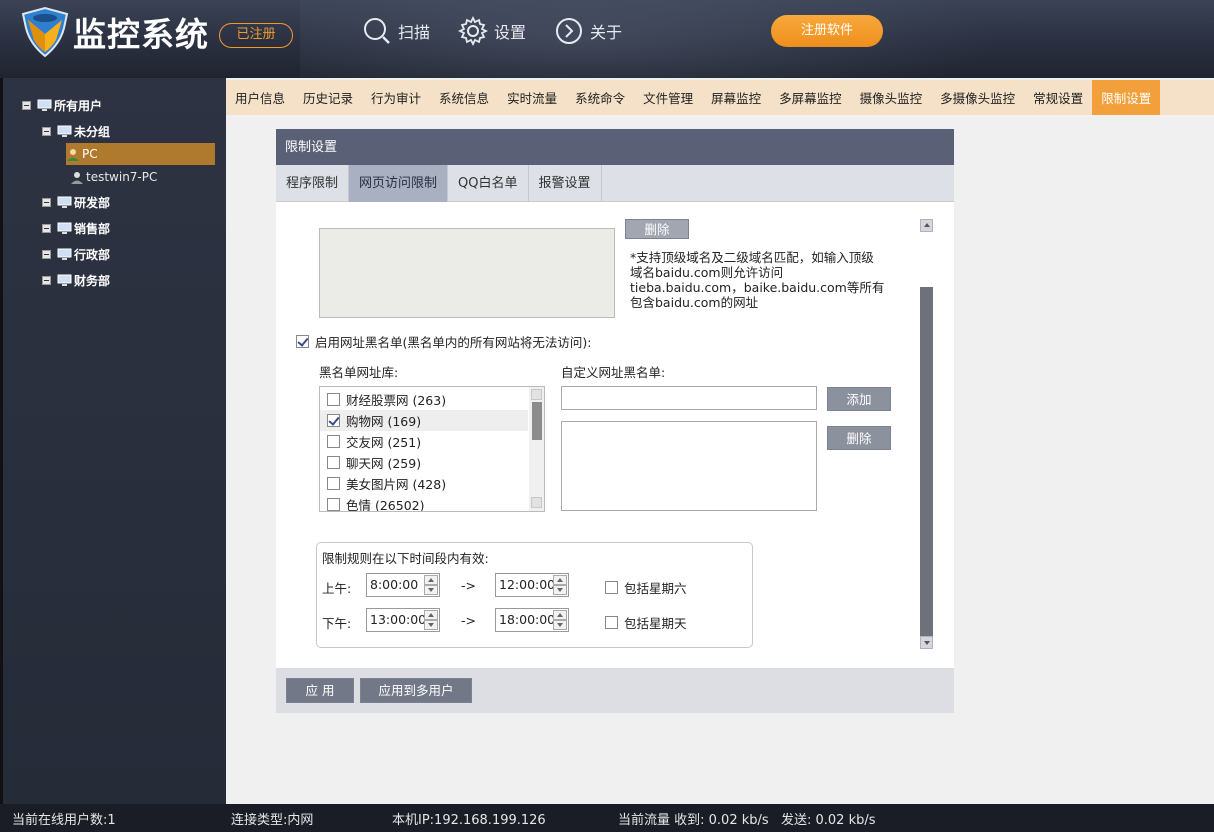  I want to click on apply-button: 应 用, so click(320, 690).